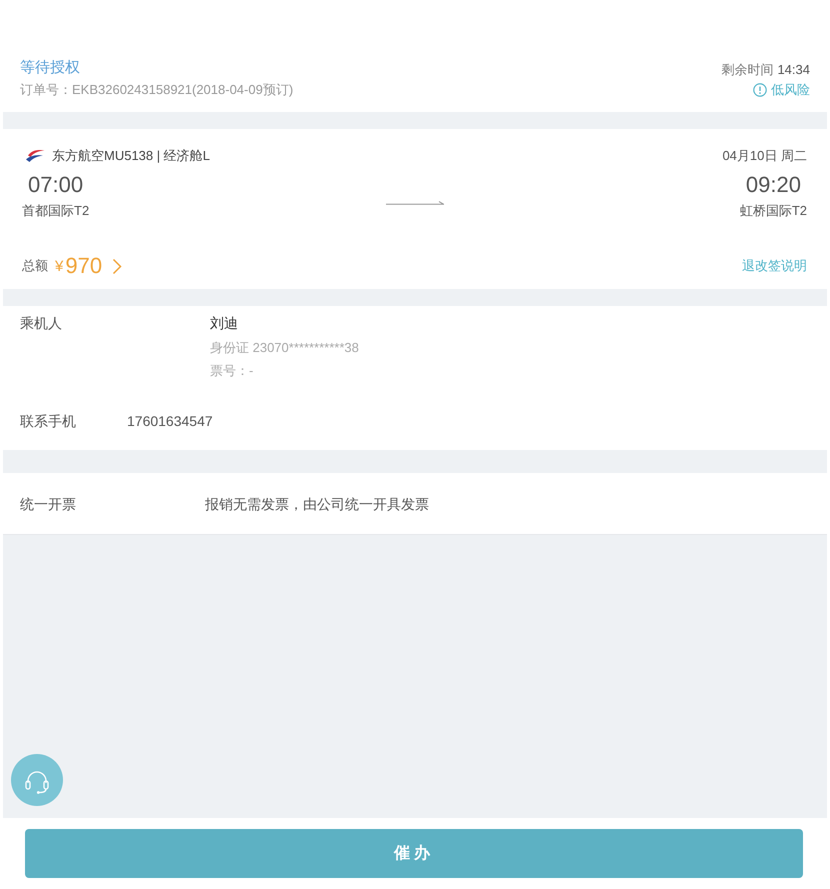 Image resolution: width=830 pixels, height=889 pixels. Describe the element at coordinates (41, 323) in the screenshot. I see `passenger-label: 乘机人` at that location.